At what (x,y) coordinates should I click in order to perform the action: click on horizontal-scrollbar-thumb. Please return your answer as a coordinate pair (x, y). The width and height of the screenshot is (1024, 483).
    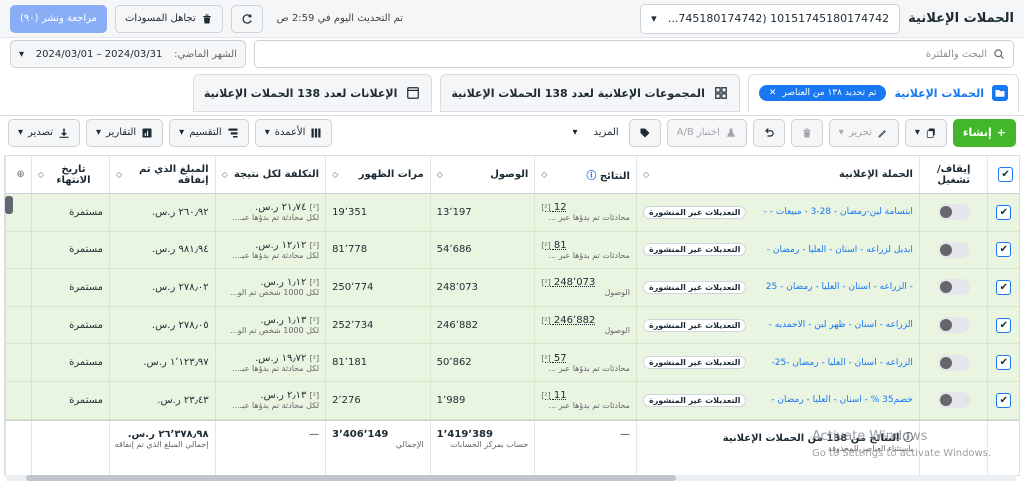
    Looking at the image, I should click on (351, 478).